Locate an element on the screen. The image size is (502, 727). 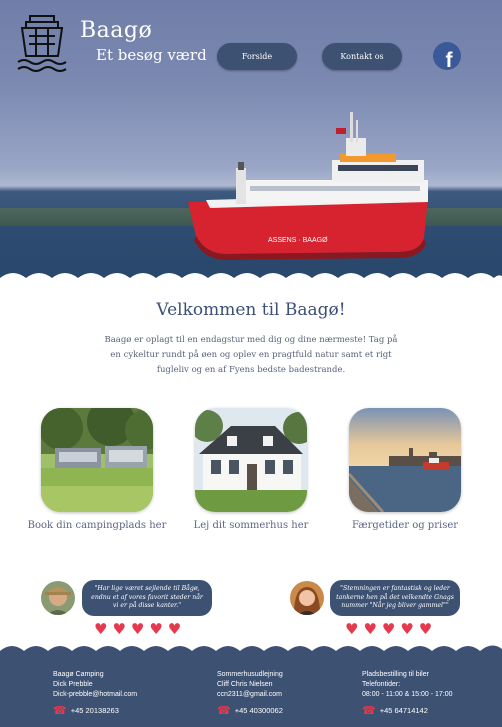
site-subtitle: Et besøg værd is located at coordinates (151, 55).